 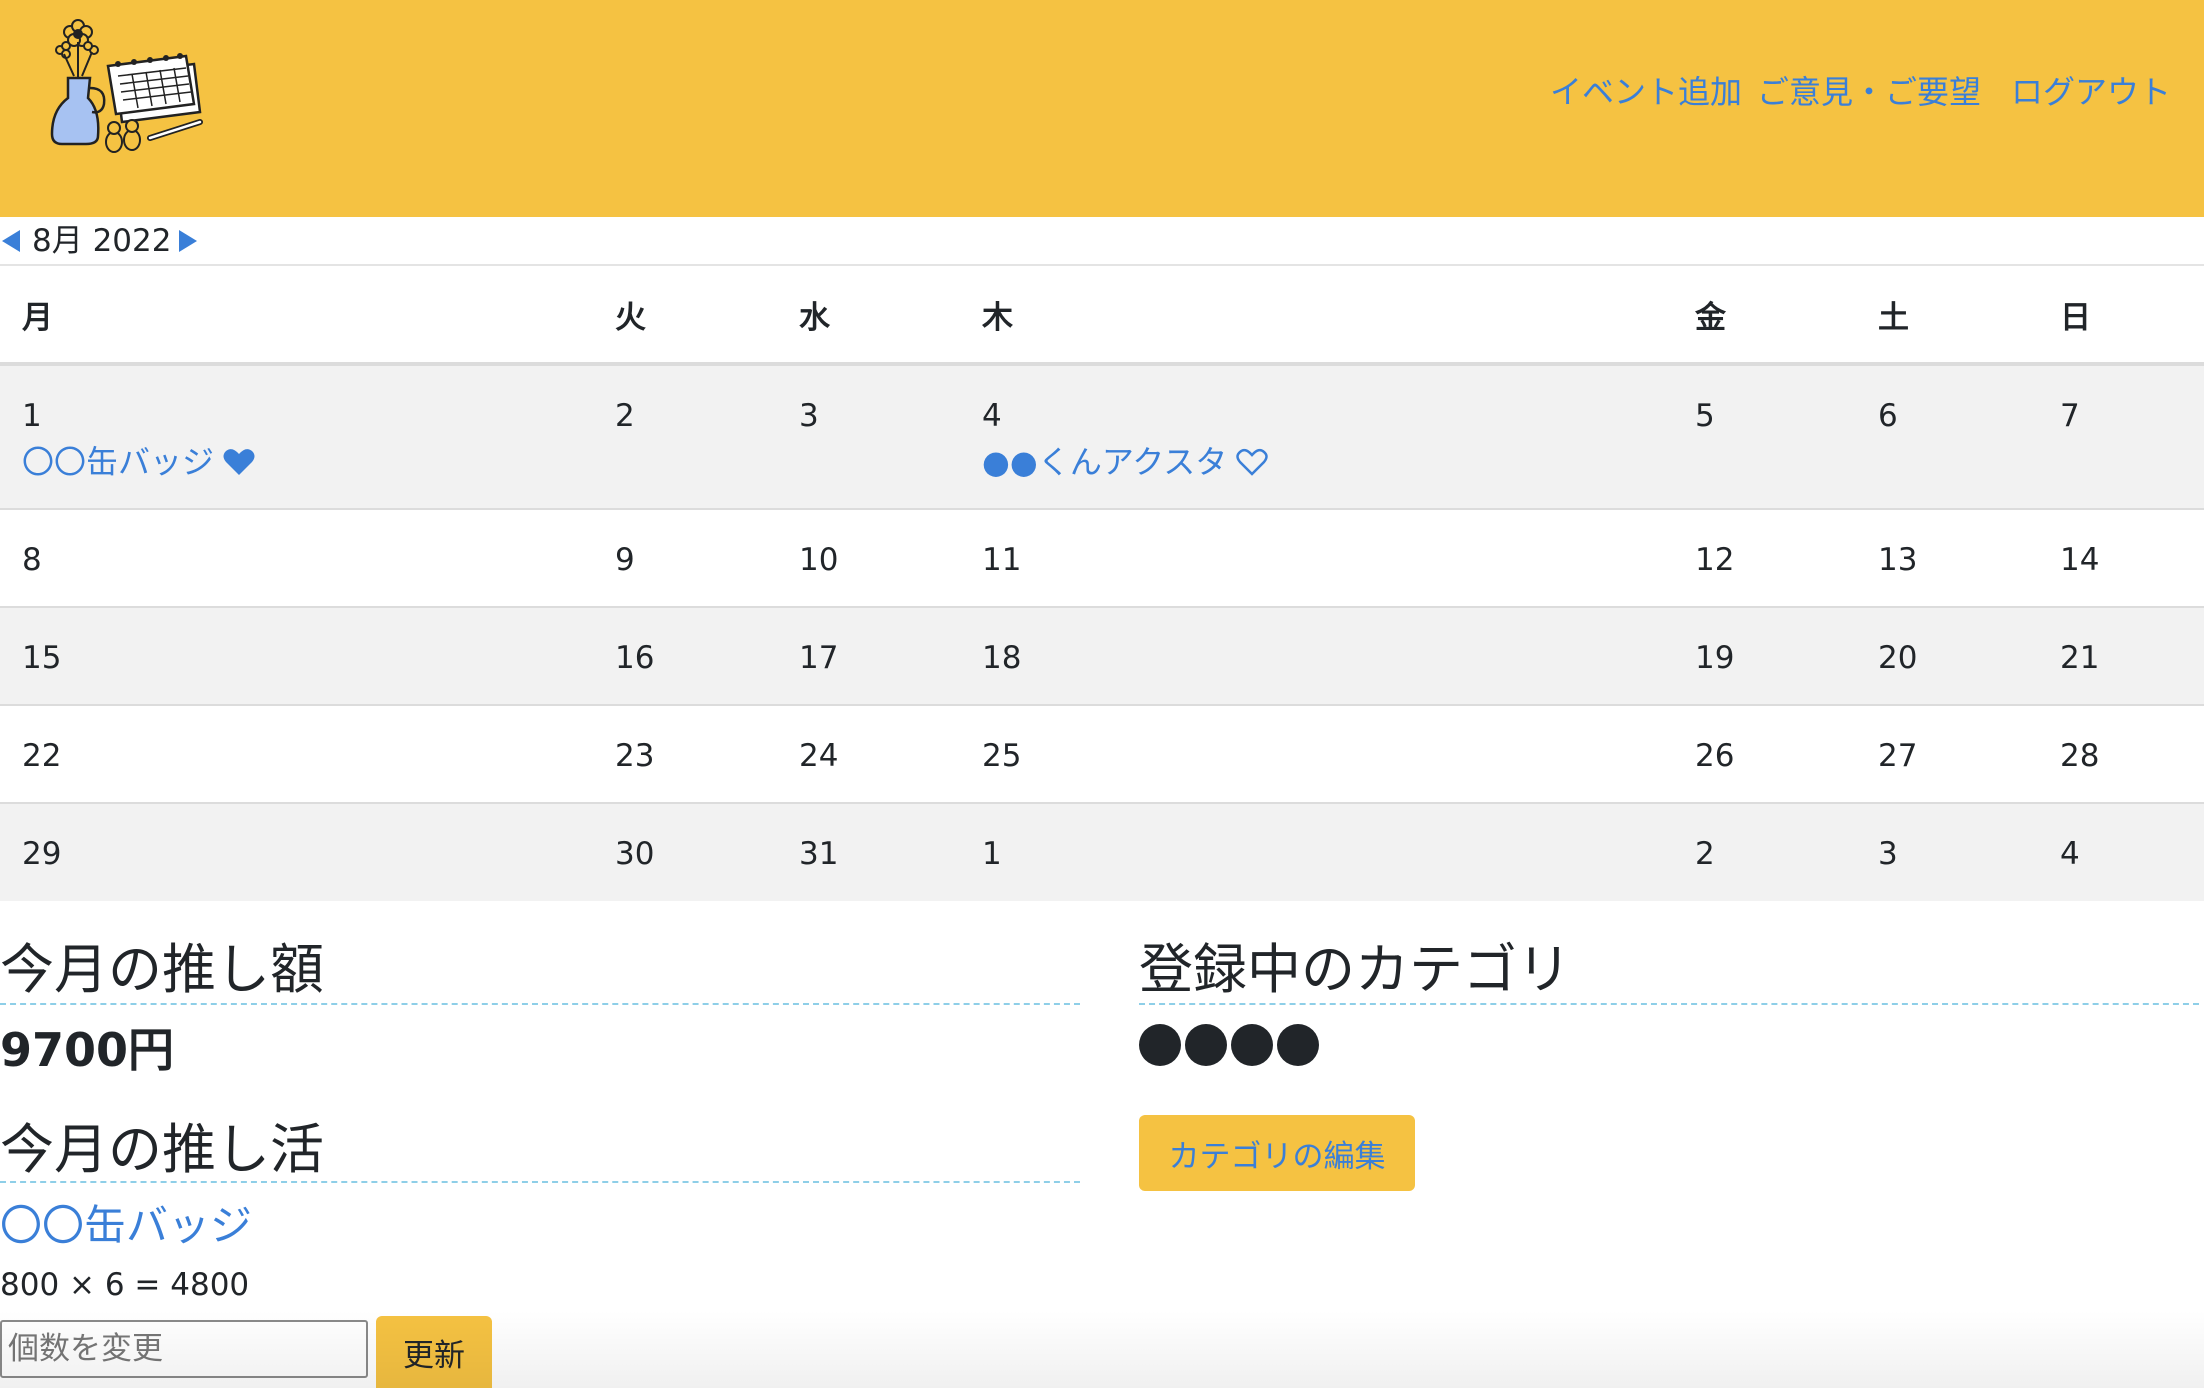 I want to click on quantity-change-input, so click(x=184, y=1349).